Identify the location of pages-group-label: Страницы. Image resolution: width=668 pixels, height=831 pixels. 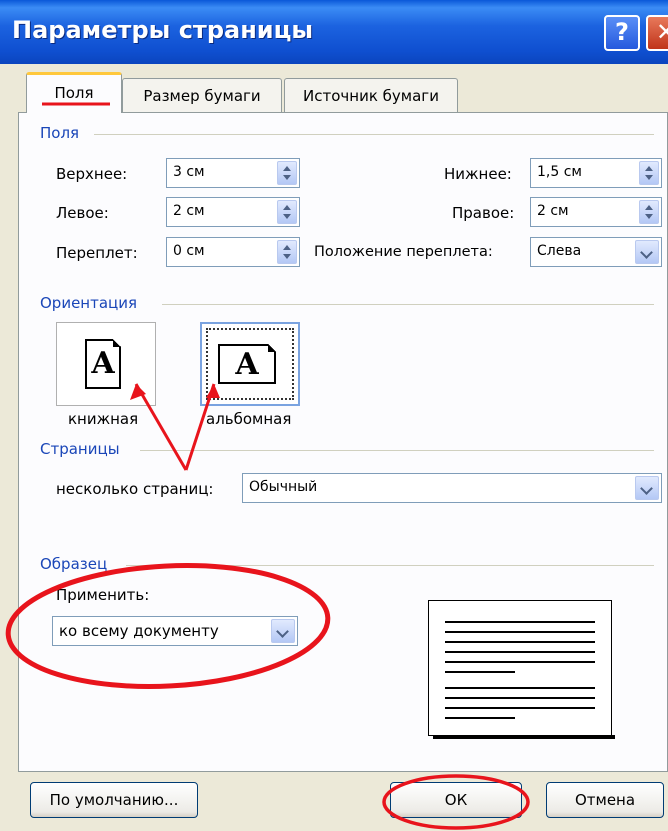
(80, 449).